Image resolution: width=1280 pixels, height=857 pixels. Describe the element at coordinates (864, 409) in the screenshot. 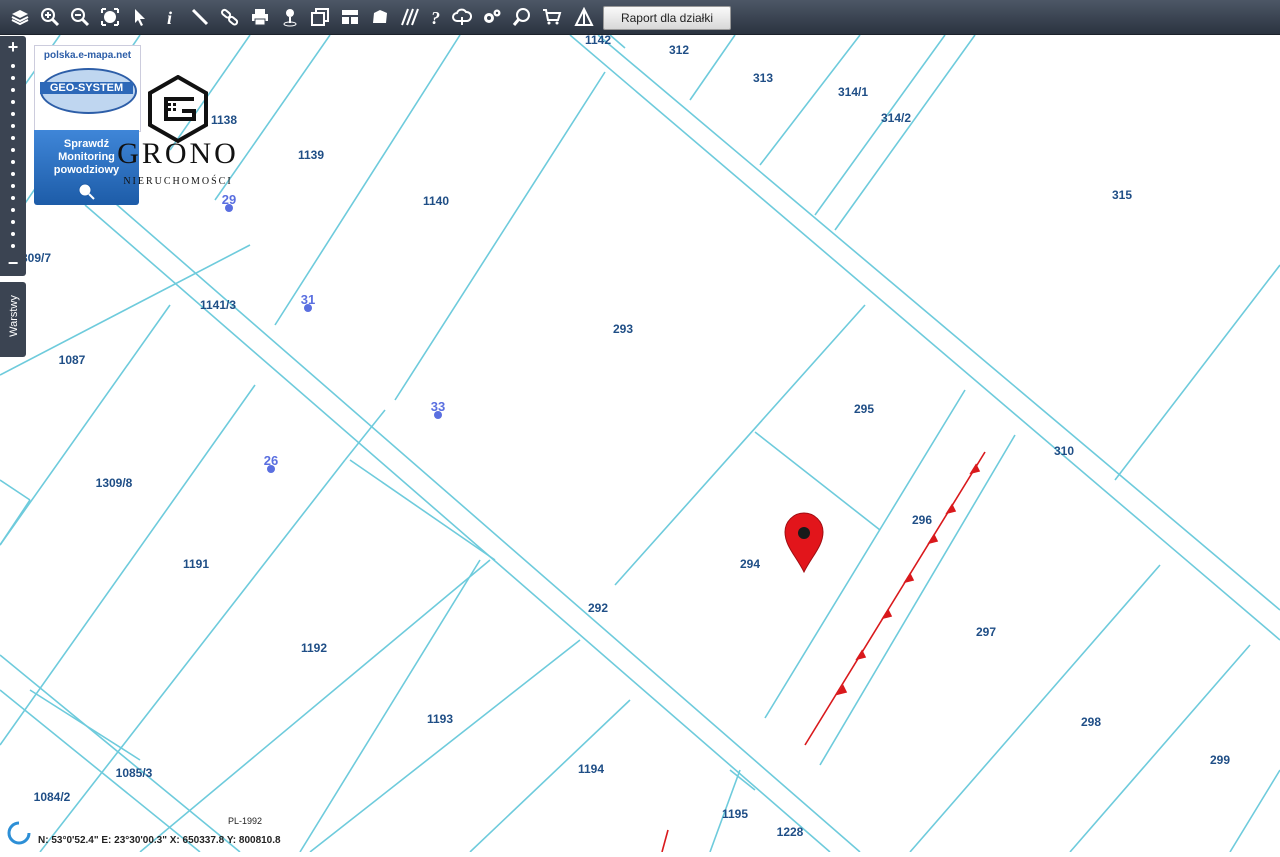

I see `parcel-label: 295` at that location.